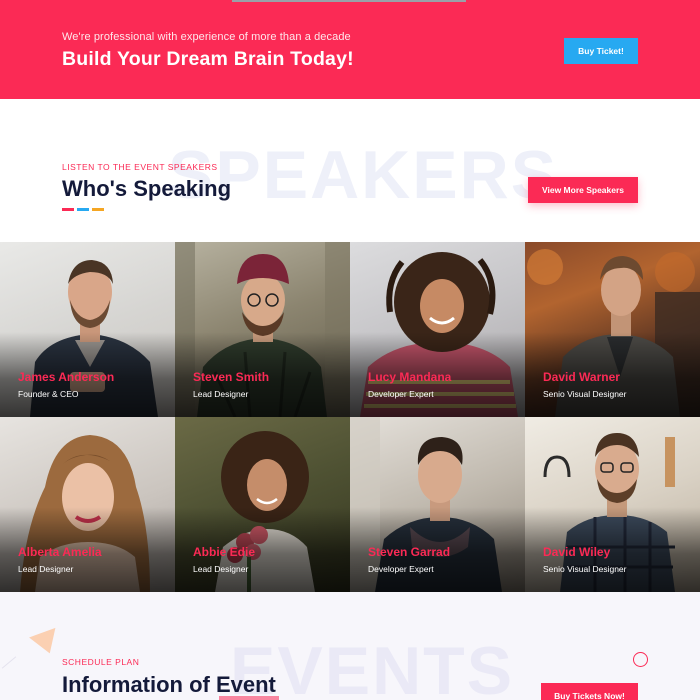 The image size is (700, 700). I want to click on line-decoration, so click(9, 662).